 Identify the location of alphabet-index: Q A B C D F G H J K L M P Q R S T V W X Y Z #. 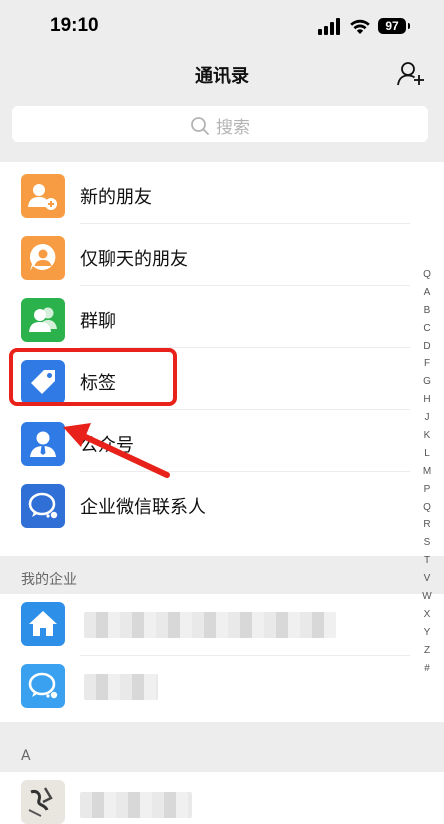
(427, 471).